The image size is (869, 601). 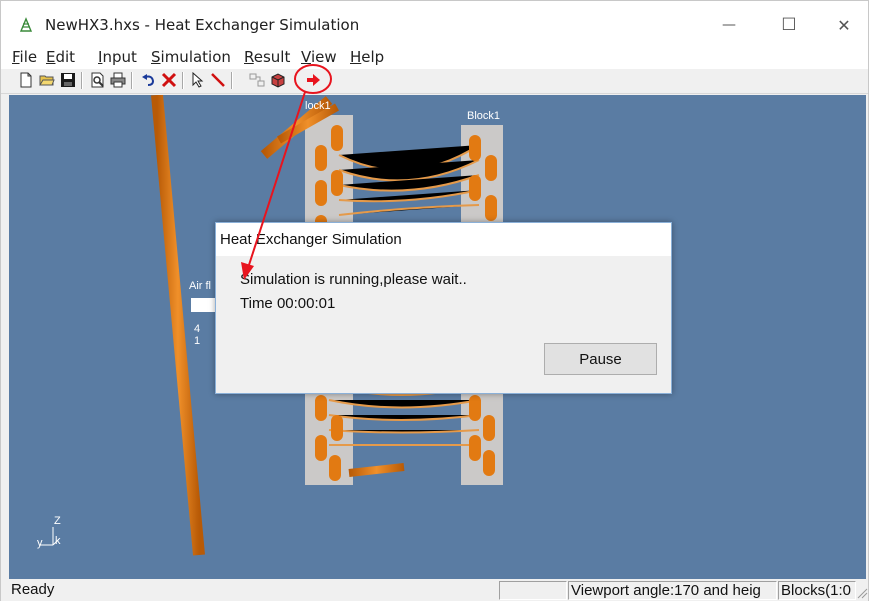 I want to click on dialog-title: Heat Exchanger Simulation, so click(x=443, y=239).